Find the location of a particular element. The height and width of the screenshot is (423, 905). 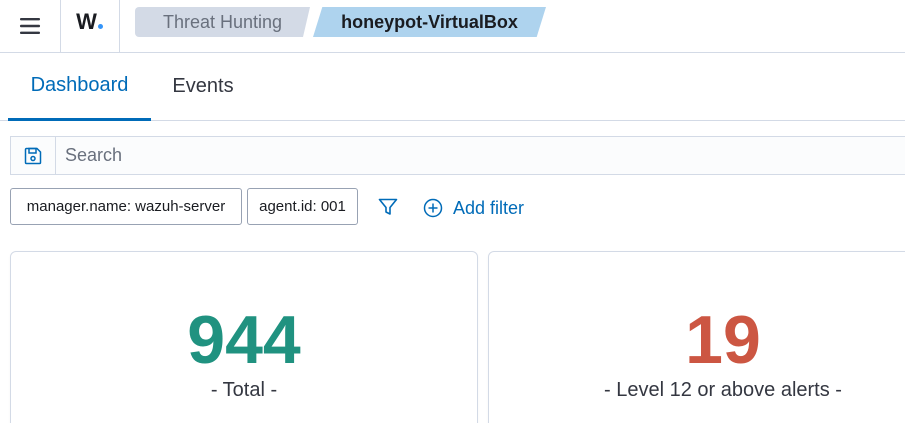

stat-label-total: - Total - is located at coordinates (244, 390).